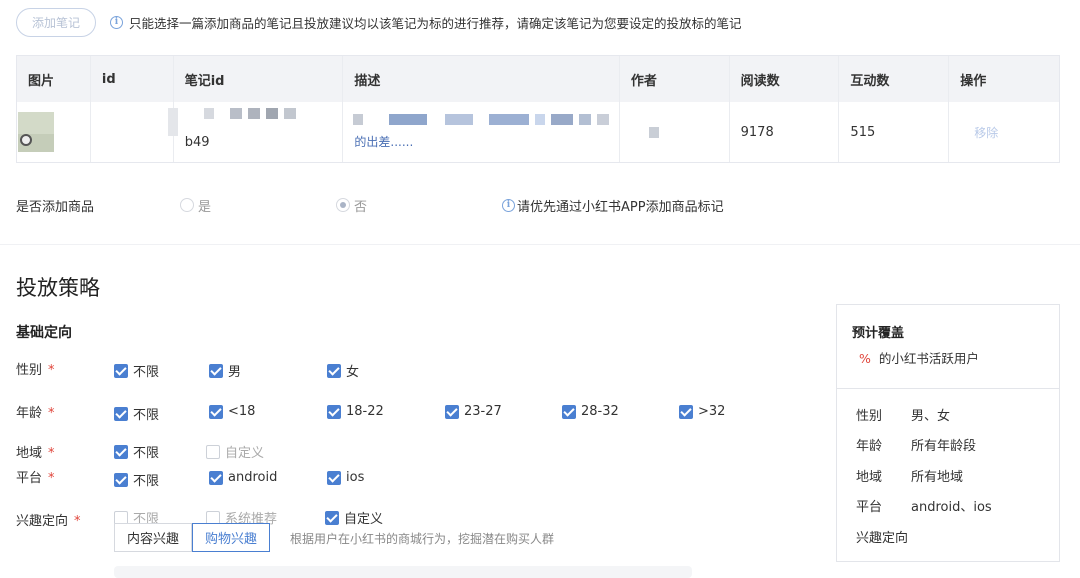 The width and height of the screenshot is (1080, 578). I want to click on product-hint: i 请优先通过小红书APP添加商品标记, so click(613, 205).